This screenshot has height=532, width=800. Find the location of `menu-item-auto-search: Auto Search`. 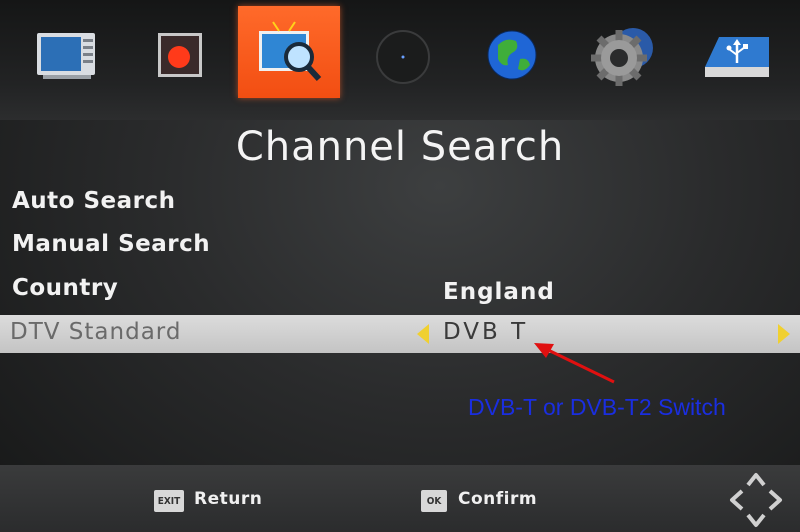

menu-item-auto-search: Auto Search is located at coordinates (94, 201).